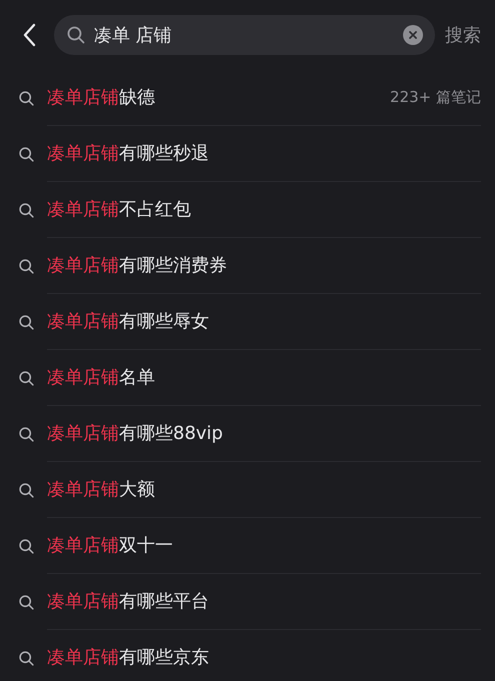 This screenshot has height=681, width=495. I want to click on suggestion-item: 凑单店铺不占红包, so click(247, 210).